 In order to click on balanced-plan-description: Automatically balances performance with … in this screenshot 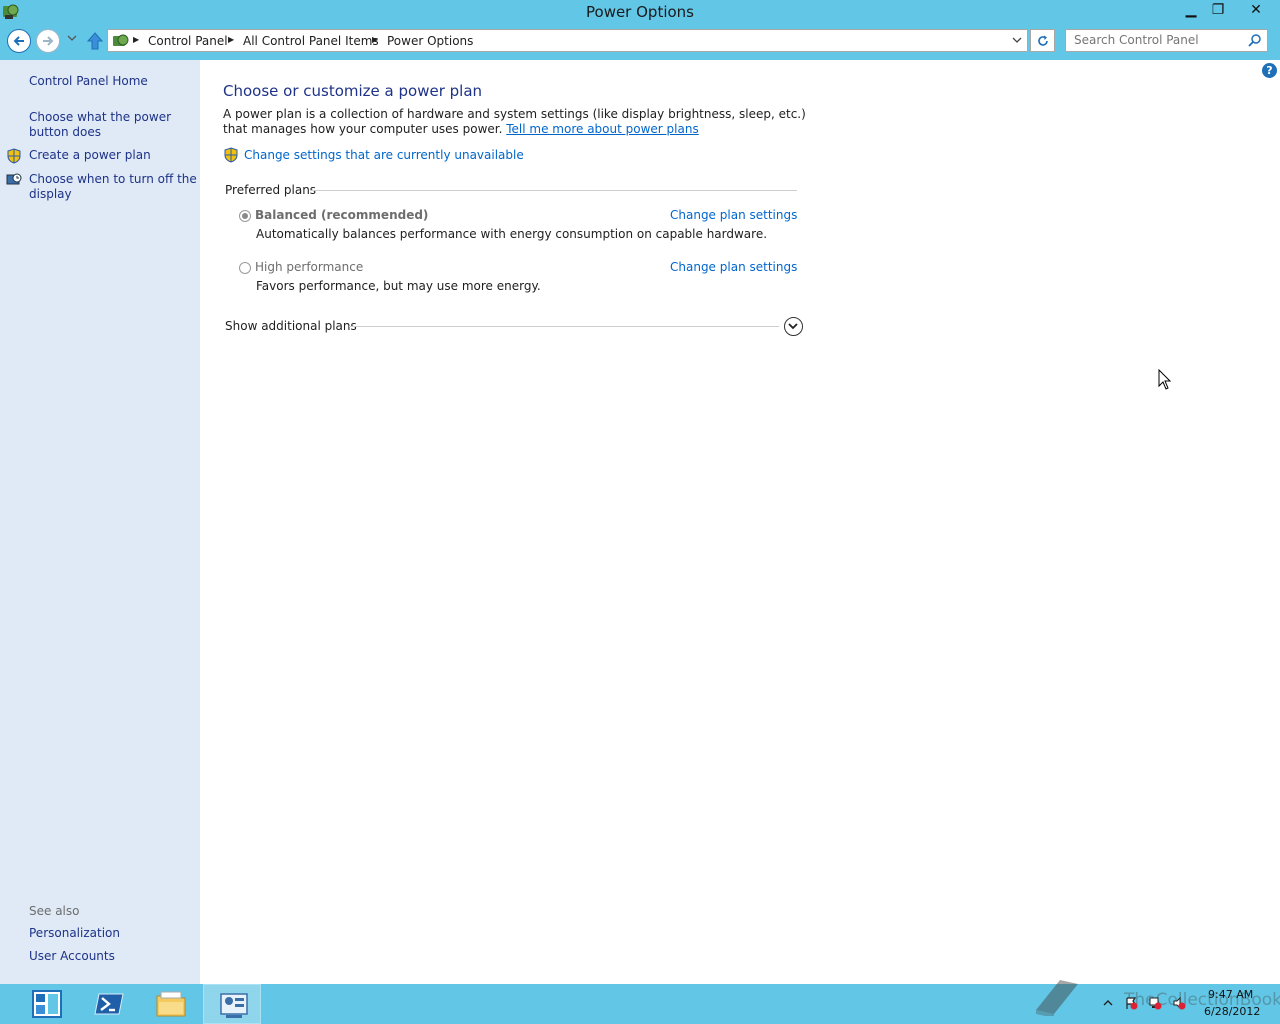, I will do `click(512, 234)`.